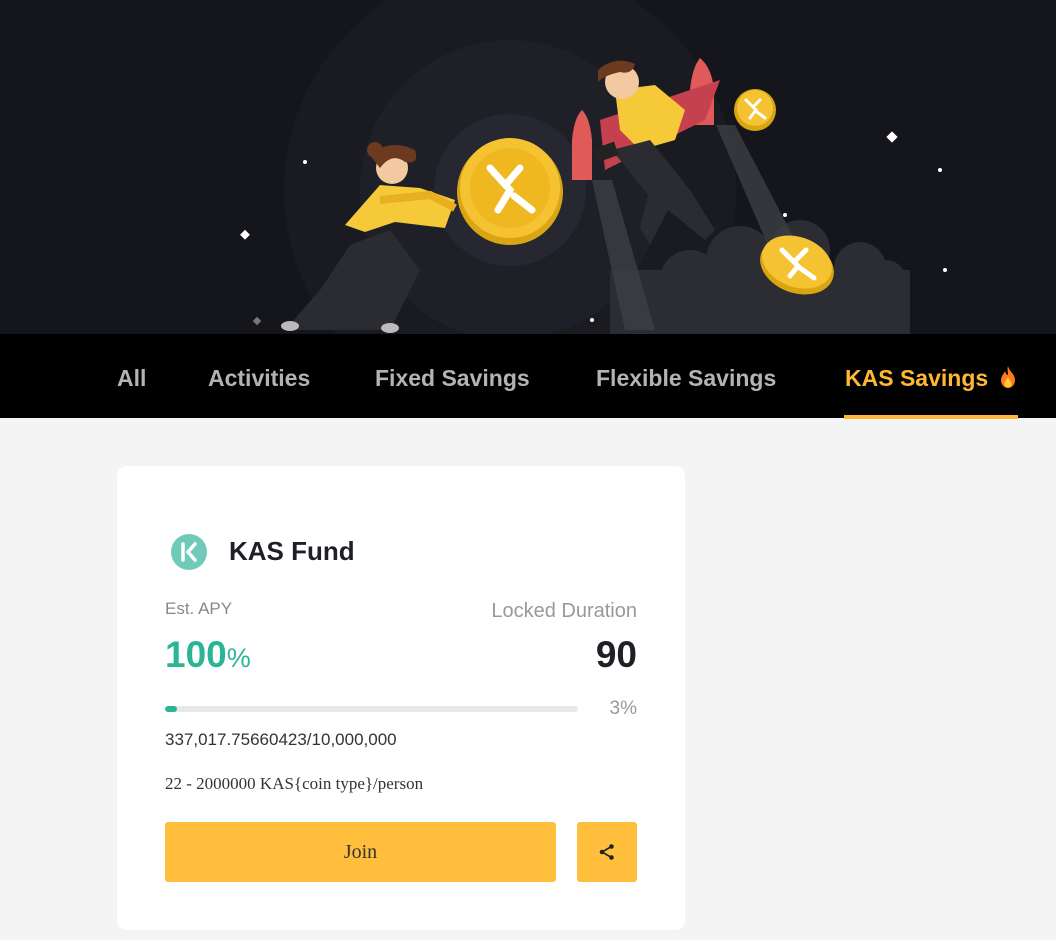  What do you see at coordinates (360, 852) in the screenshot?
I see `join-button: Join` at bounding box center [360, 852].